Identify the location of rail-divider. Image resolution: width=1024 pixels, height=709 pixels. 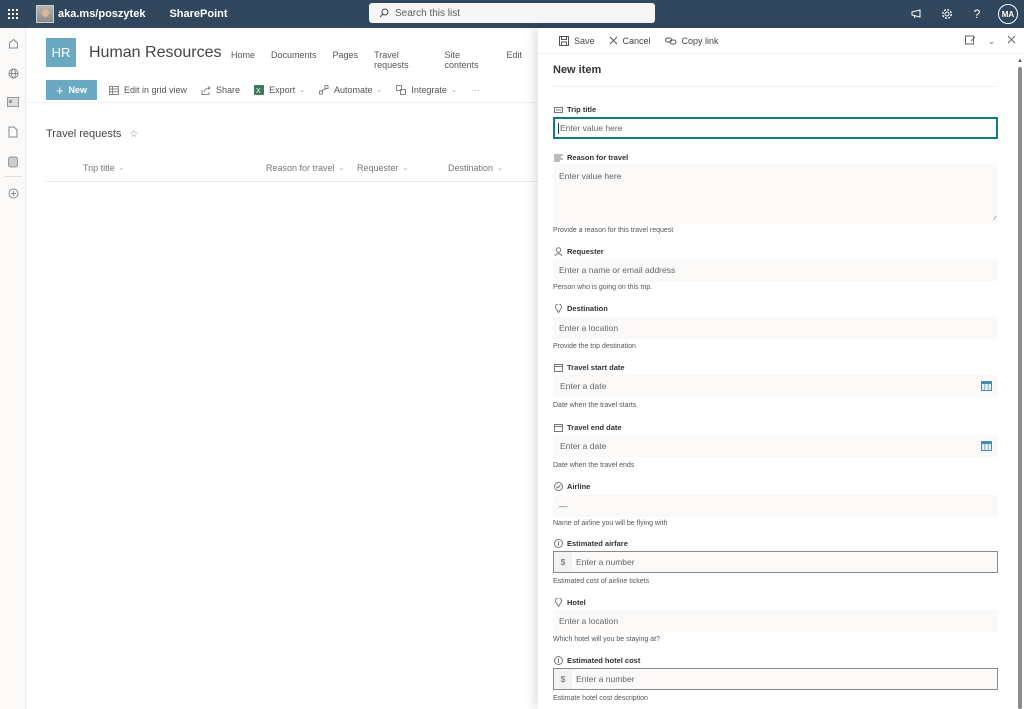
(13, 176).